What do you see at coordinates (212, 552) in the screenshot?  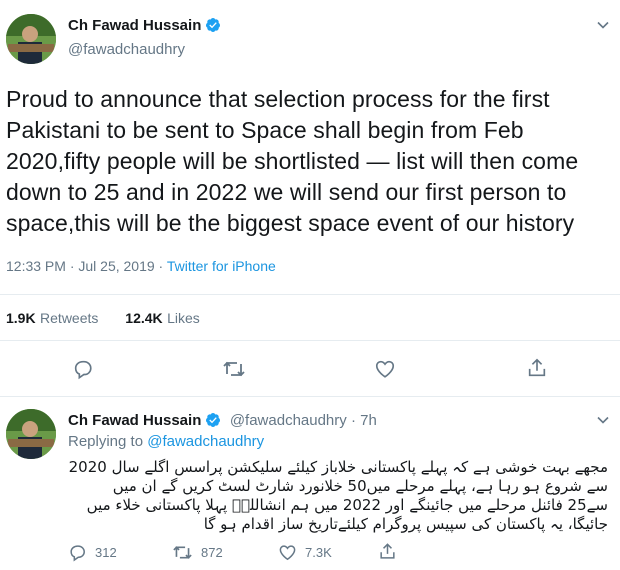 I see `retweet-count: 872` at bounding box center [212, 552].